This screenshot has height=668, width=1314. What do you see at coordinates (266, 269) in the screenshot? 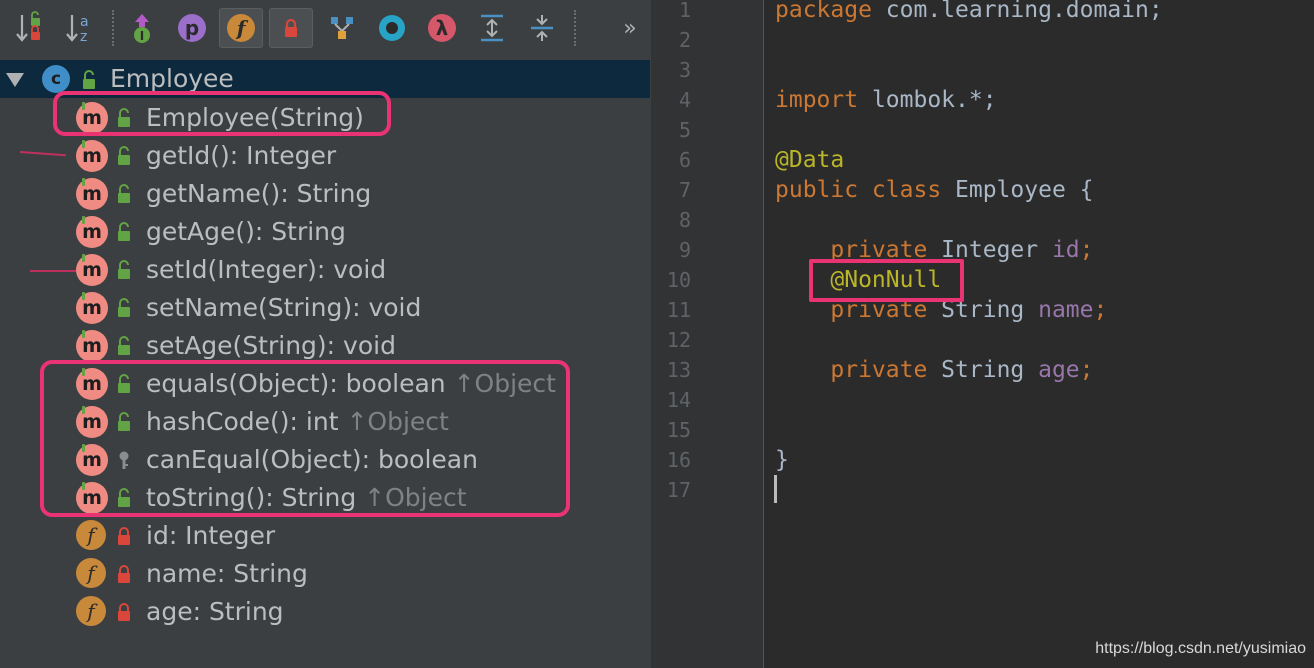
I see `member-label: setId(Integer): void` at bounding box center [266, 269].